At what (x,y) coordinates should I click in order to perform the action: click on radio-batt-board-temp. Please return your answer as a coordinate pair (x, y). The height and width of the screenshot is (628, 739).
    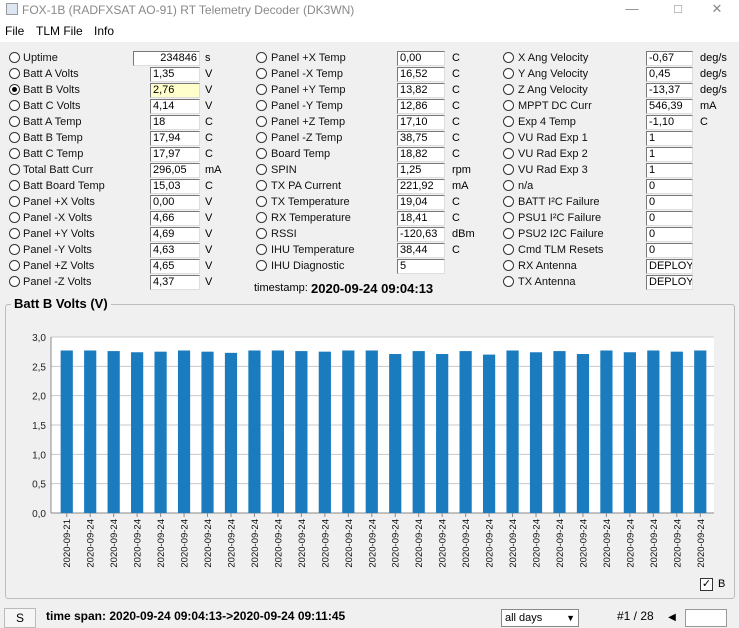
    Looking at the image, I should click on (14, 185).